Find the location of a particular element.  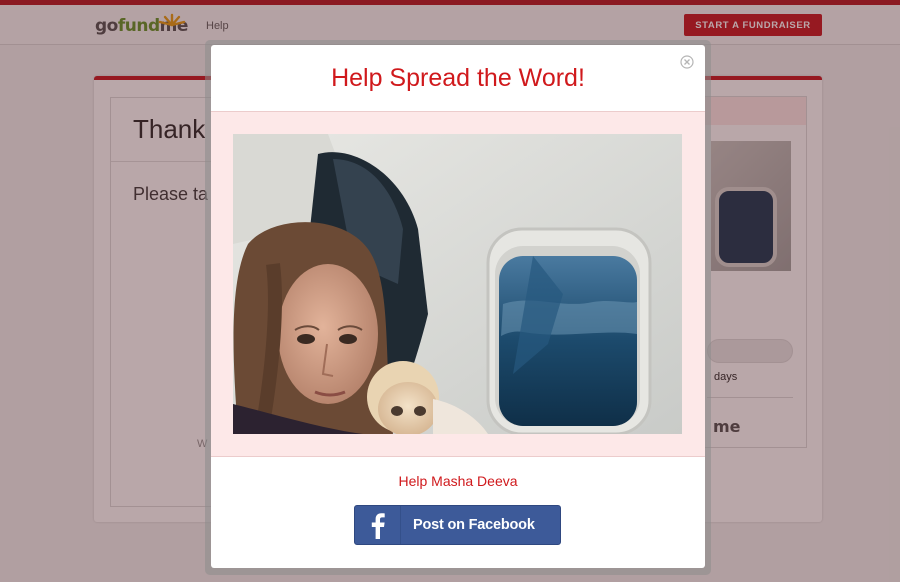

post-on-facebook-button: Post on Facebook is located at coordinates (457, 525).